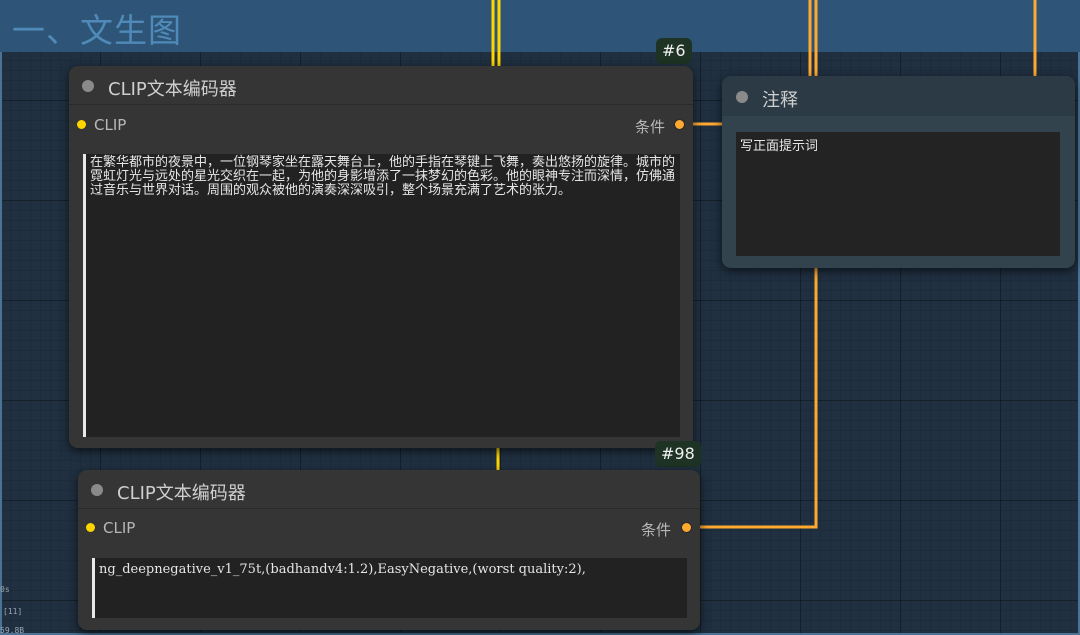  What do you see at coordinates (898, 96) in the screenshot?
I see `node-title-bar: 注释` at bounding box center [898, 96].